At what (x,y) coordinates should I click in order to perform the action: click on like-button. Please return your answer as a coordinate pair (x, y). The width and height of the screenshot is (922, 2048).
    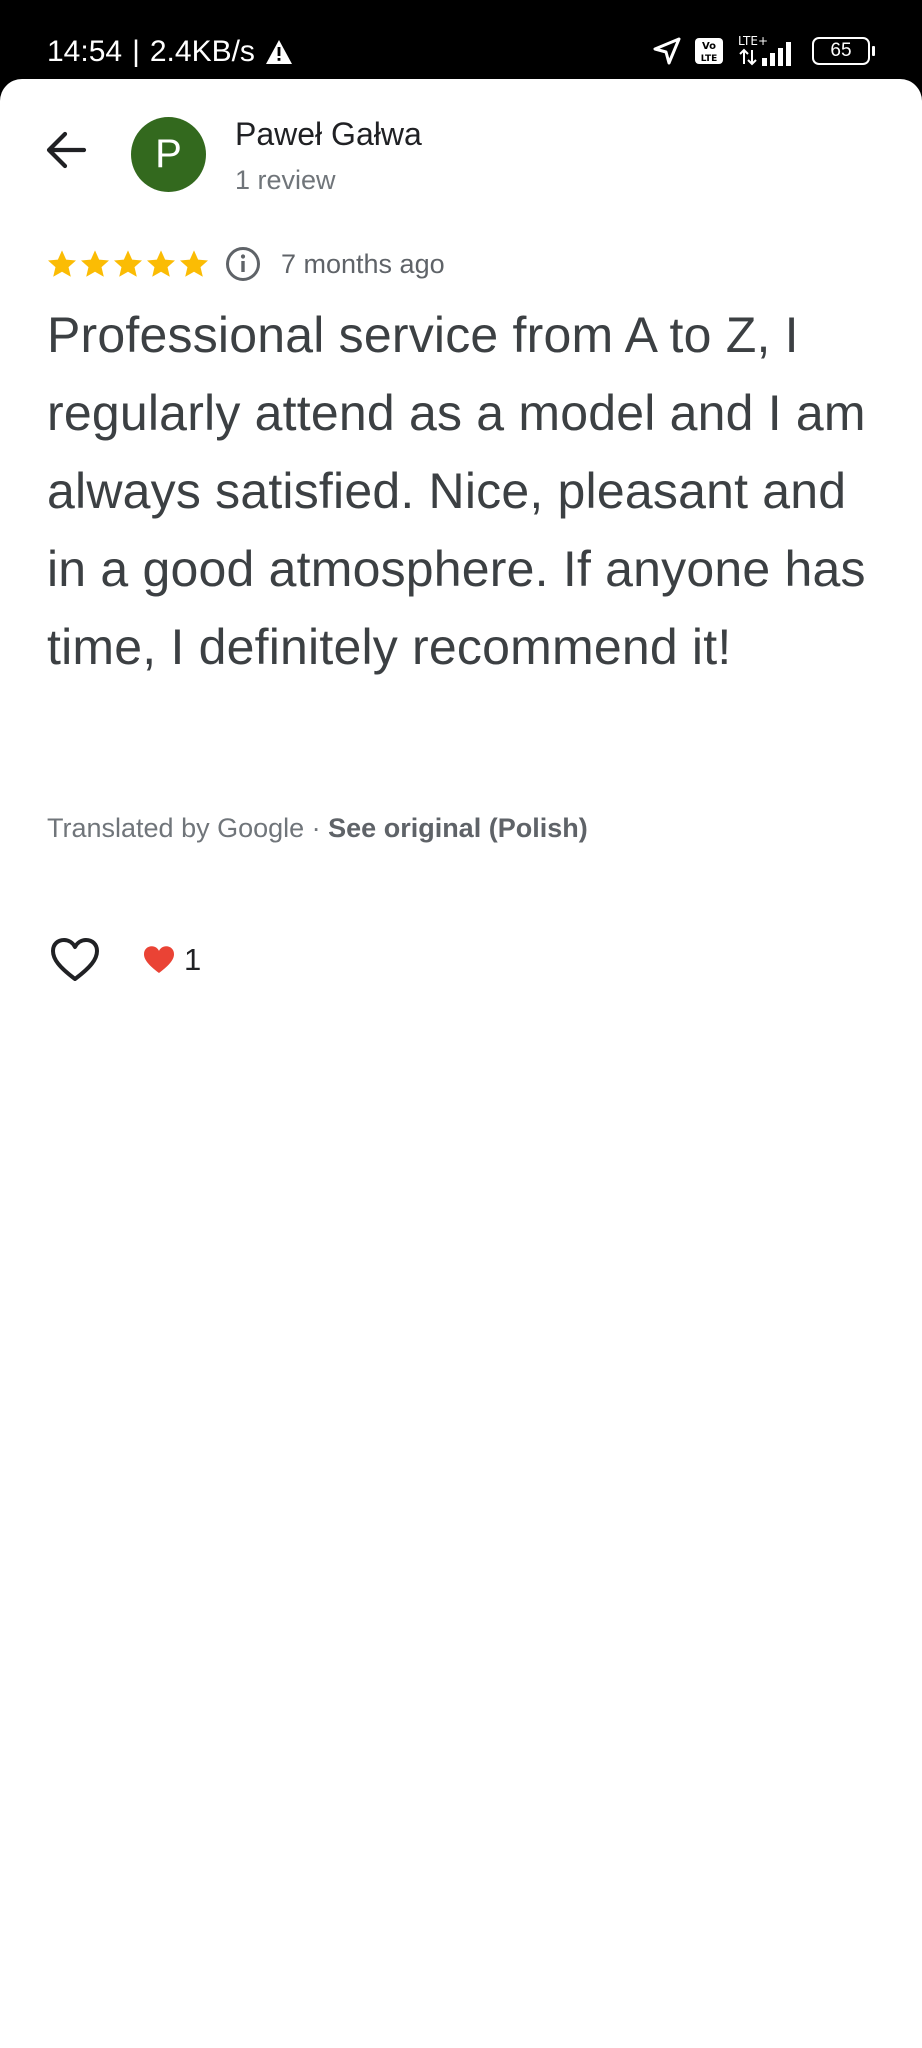
    Looking at the image, I should click on (75, 960).